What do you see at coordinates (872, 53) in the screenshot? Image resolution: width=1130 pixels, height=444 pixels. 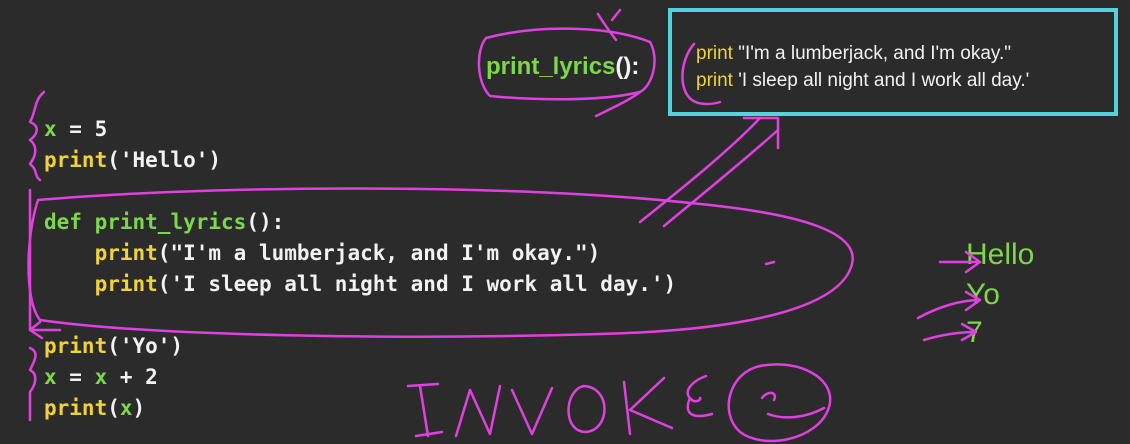 I see `body-line-1-text: "I'm a lumberjack, and I'm okay."` at bounding box center [872, 53].